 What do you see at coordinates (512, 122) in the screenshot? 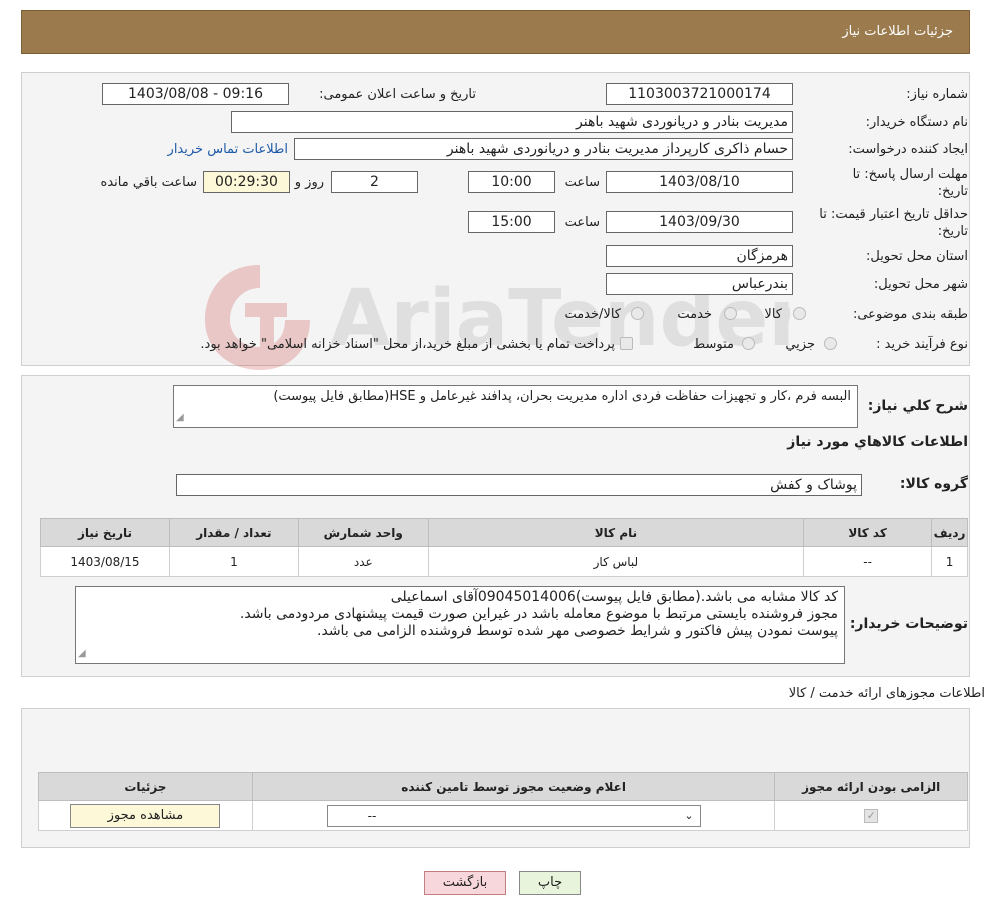
I see `buyer-org-field: مدیریت بنادر و دریانوردی شهید باهنر` at bounding box center [512, 122].